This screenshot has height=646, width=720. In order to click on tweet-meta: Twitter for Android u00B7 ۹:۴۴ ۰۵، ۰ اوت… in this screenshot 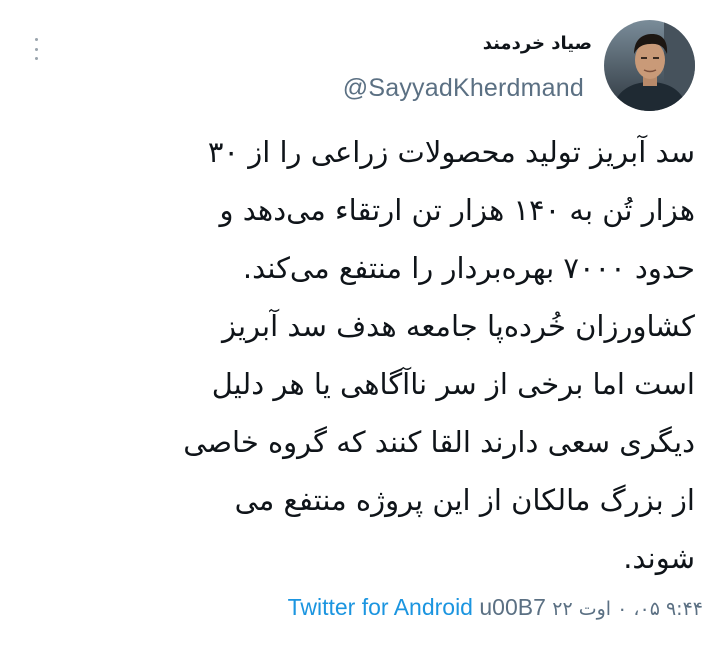, I will do `click(495, 607)`.